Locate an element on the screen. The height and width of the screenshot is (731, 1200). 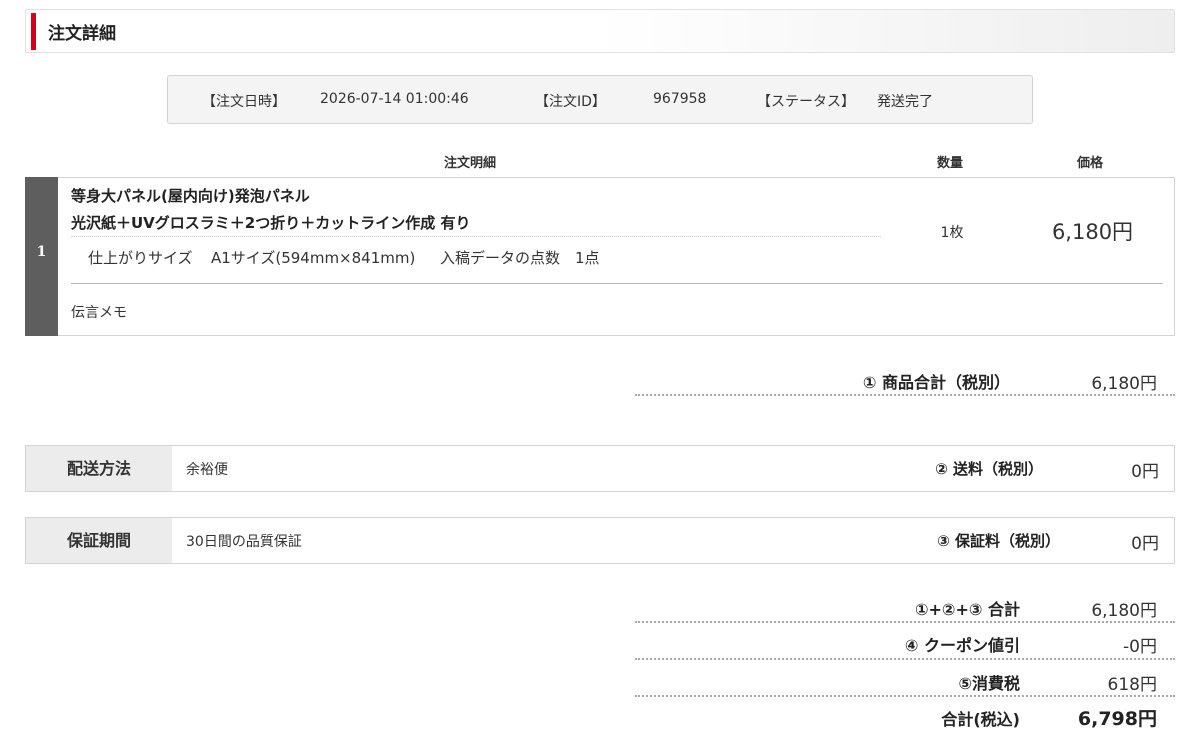
sum-label: ①+②+③ 合計 is located at coordinates (967, 609).